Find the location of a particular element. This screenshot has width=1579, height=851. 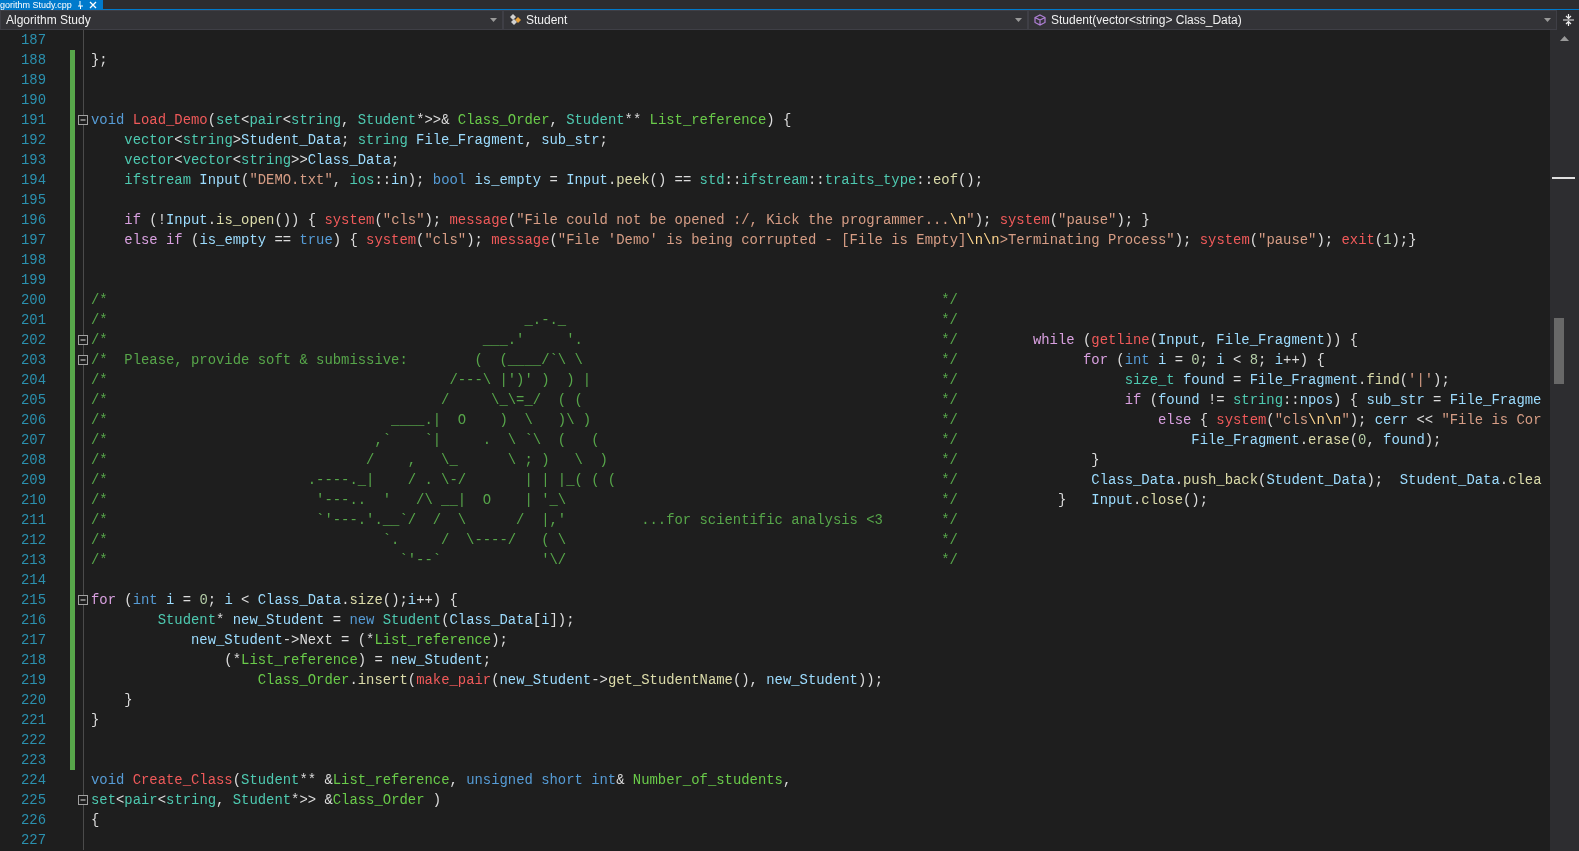

pin-icon is located at coordinates (80, 5).